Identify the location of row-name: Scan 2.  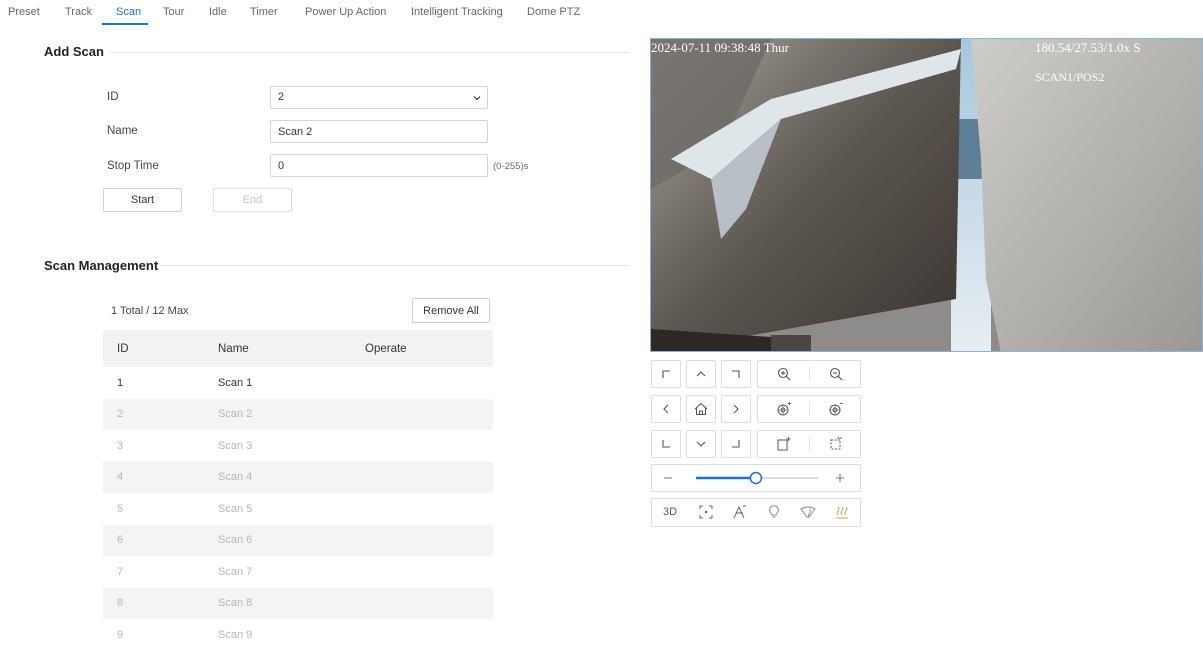
(235, 414).